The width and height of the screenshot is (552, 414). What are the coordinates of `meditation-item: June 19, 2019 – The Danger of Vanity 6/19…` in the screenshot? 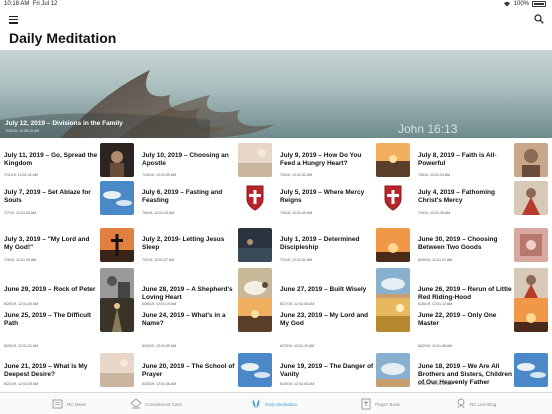 It's located at (344, 367).